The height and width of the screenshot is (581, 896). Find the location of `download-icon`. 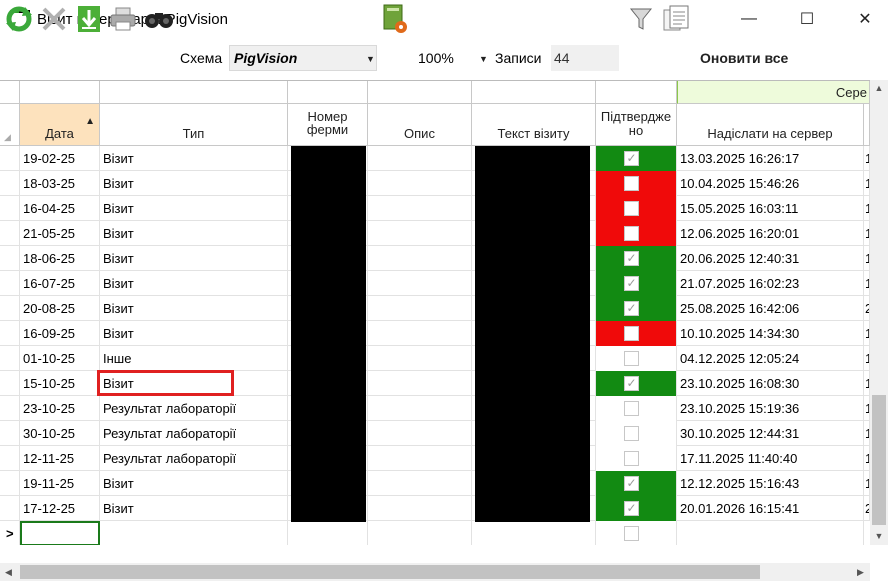

download-icon is located at coordinates (89, 19).